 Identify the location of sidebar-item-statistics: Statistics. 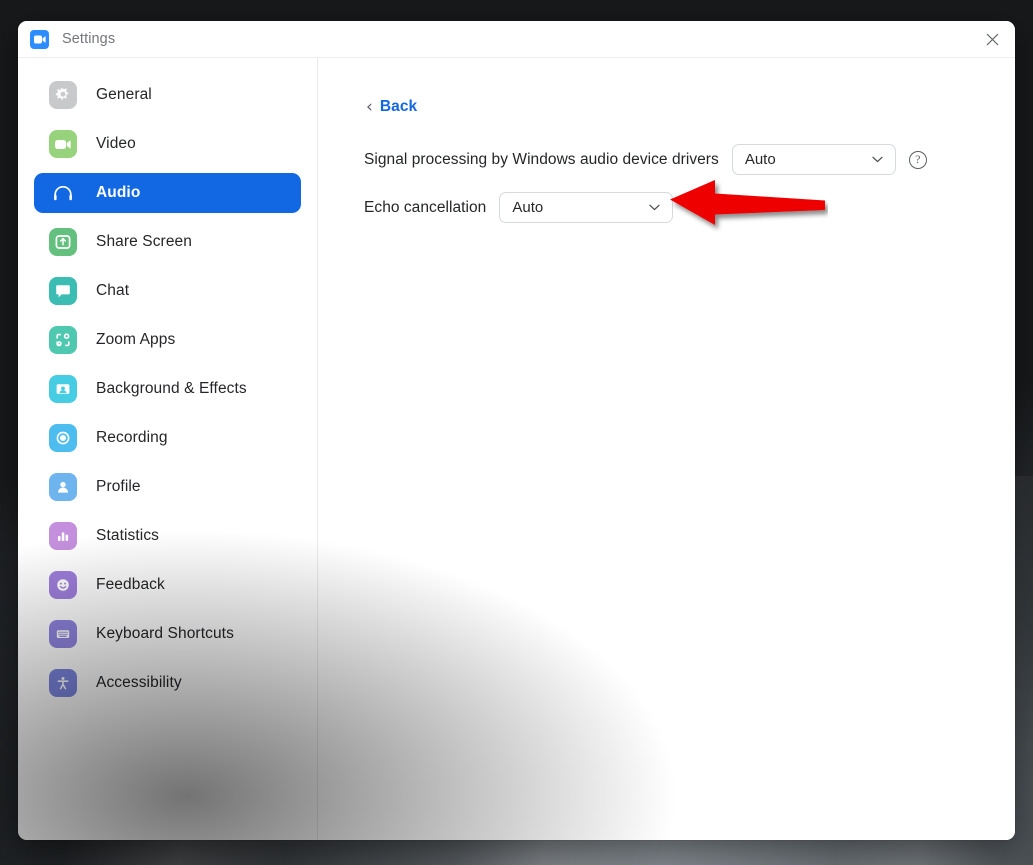
(167, 536).